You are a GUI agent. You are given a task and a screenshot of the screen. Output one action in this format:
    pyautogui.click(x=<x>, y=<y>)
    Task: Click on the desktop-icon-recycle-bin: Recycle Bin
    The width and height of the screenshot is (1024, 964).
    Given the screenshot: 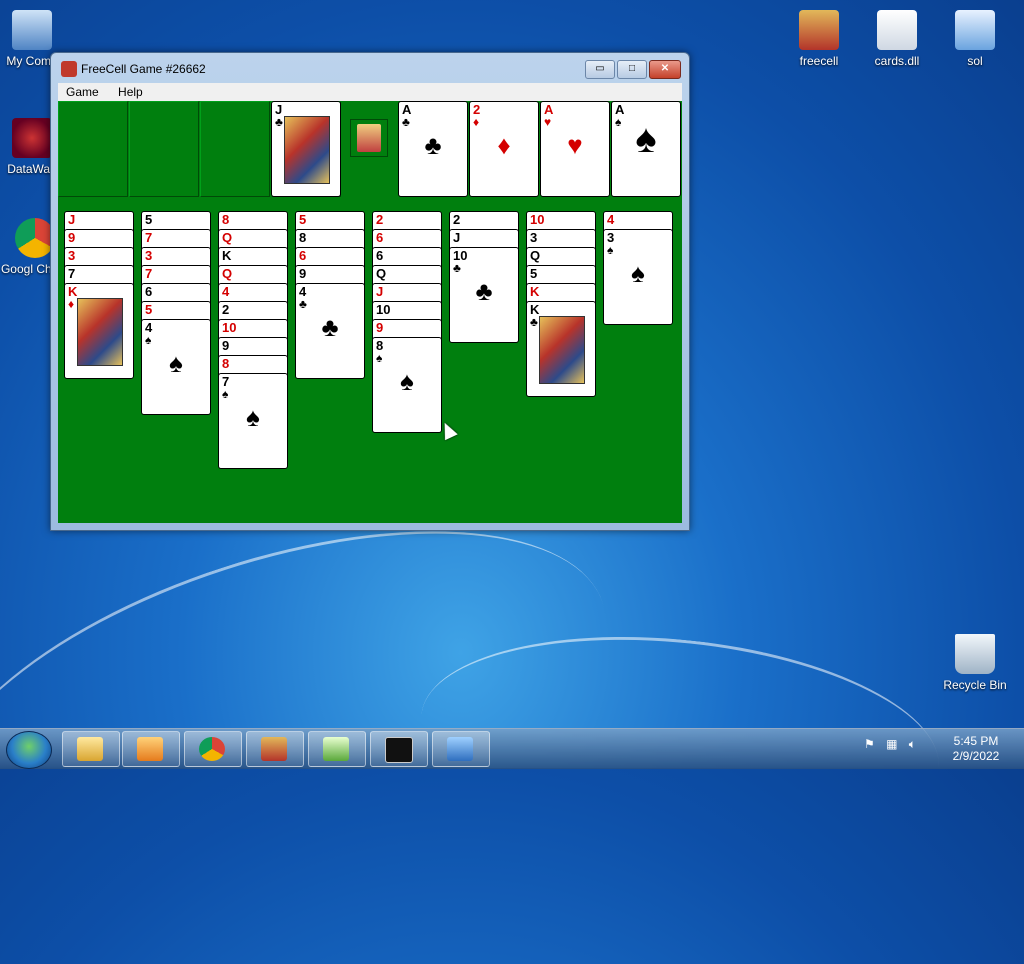 What is the action you would take?
    pyautogui.click(x=975, y=663)
    